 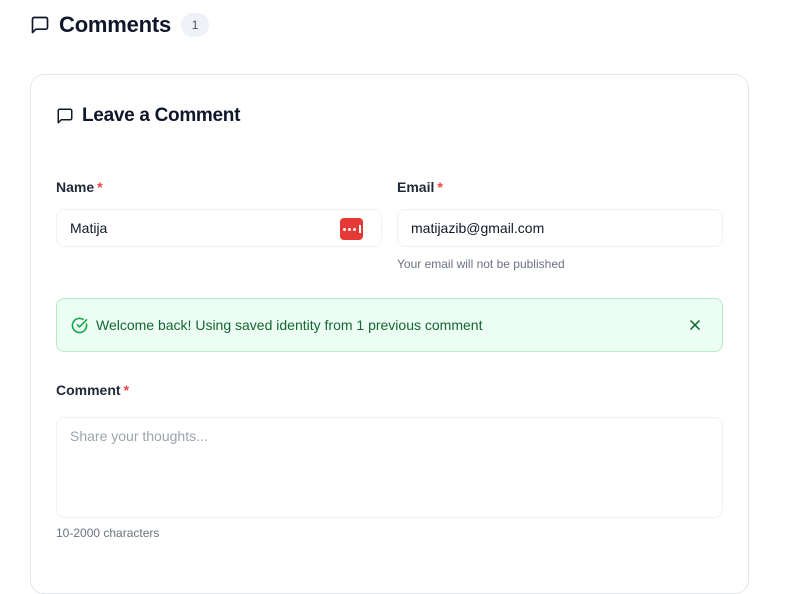 What do you see at coordinates (79, 325) in the screenshot?
I see `check-circle-icon` at bounding box center [79, 325].